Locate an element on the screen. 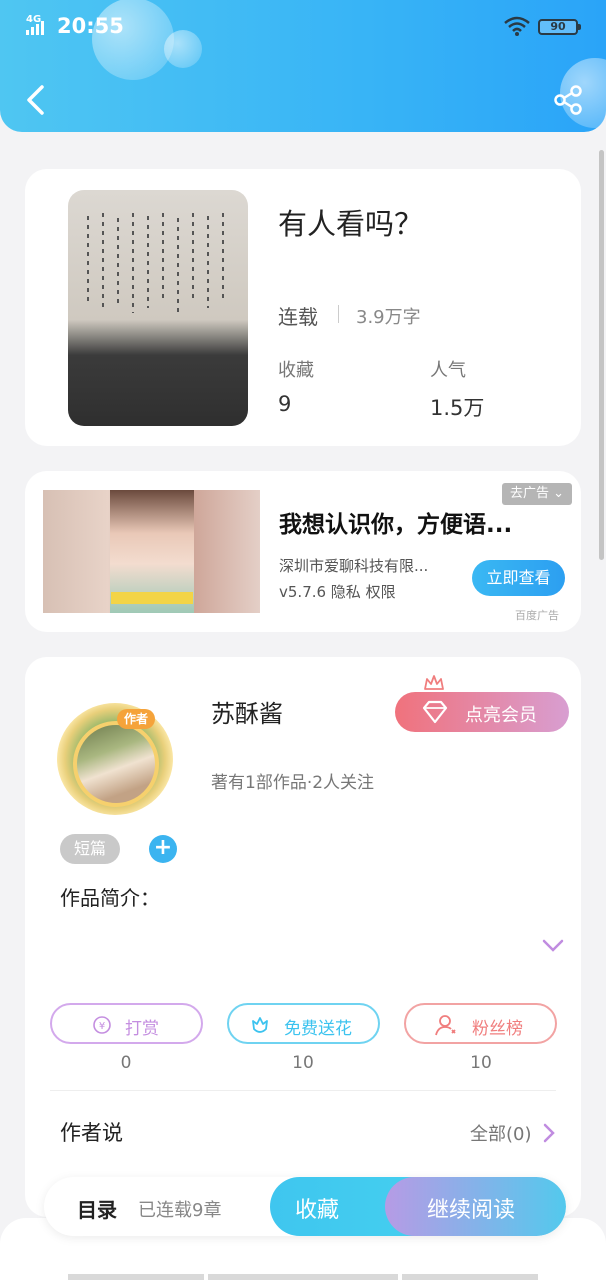  user-icon is located at coordinates (445, 1025).